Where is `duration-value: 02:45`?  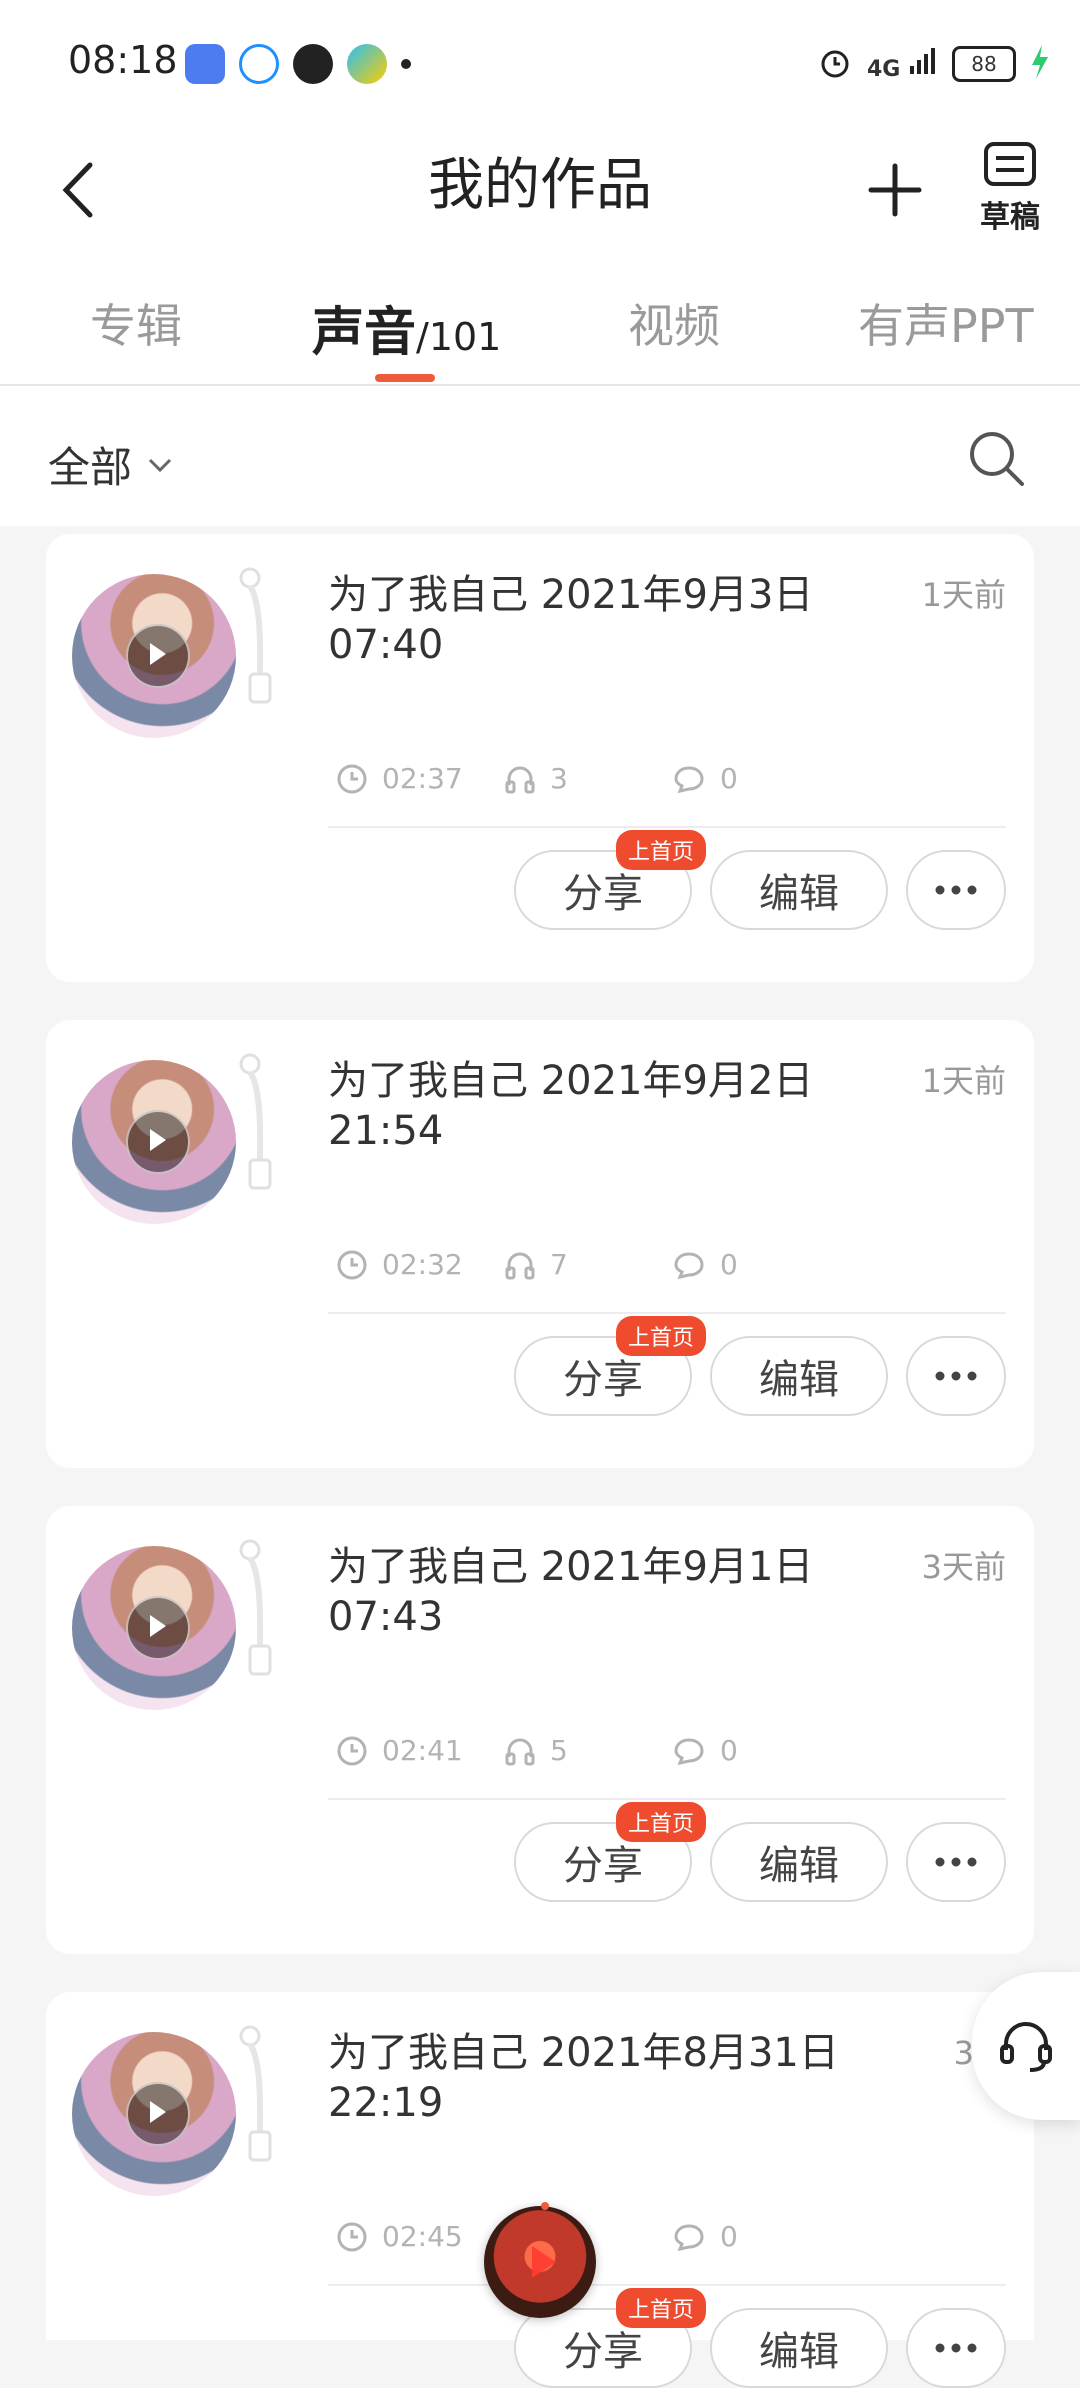 duration-value: 02:45 is located at coordinates (422, 2236).